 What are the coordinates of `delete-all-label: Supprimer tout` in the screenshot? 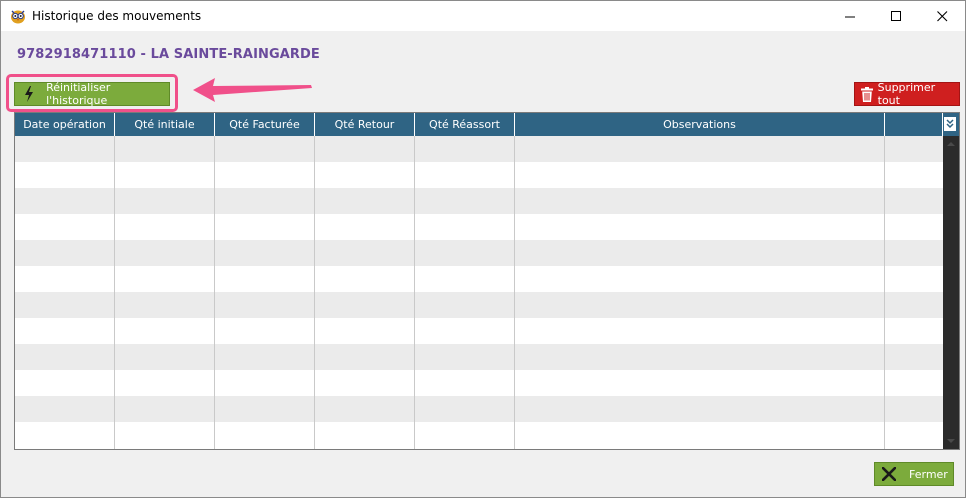 It's located at (906, 94).